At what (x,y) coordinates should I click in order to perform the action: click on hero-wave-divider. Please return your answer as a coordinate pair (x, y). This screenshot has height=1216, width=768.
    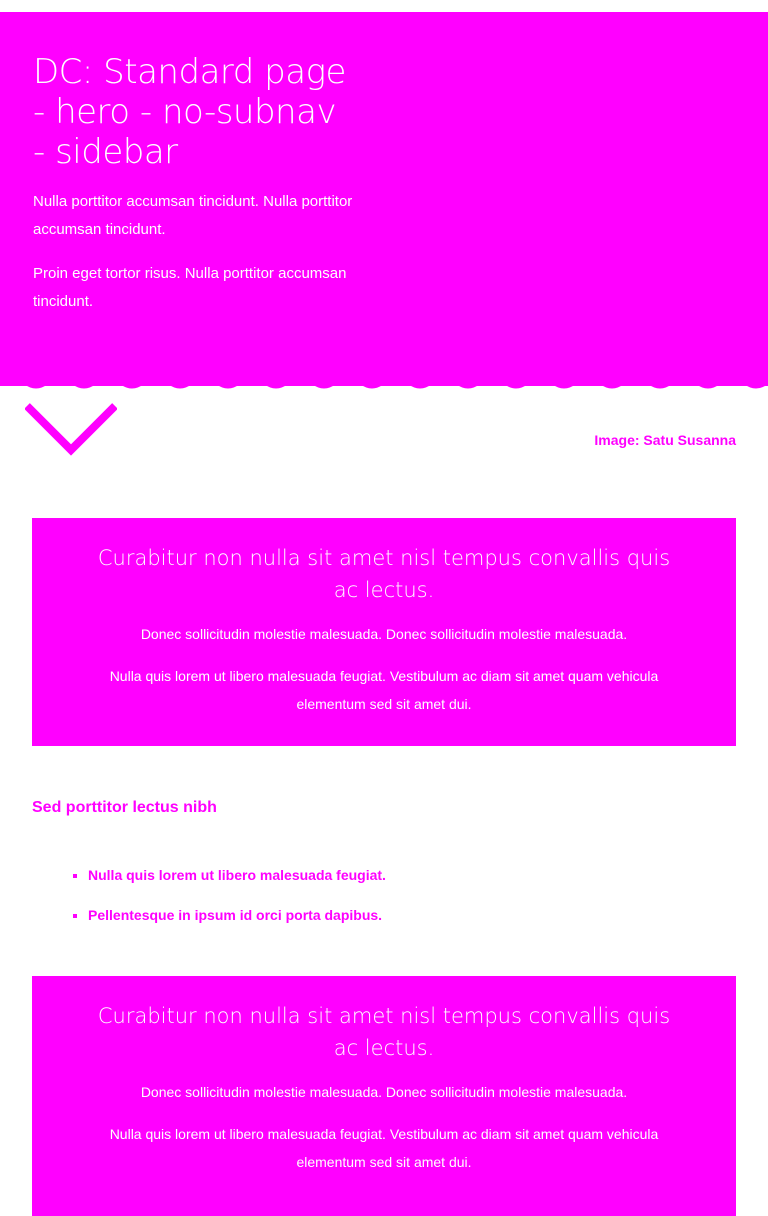
    Looking at the image, I should click on (384, 381).